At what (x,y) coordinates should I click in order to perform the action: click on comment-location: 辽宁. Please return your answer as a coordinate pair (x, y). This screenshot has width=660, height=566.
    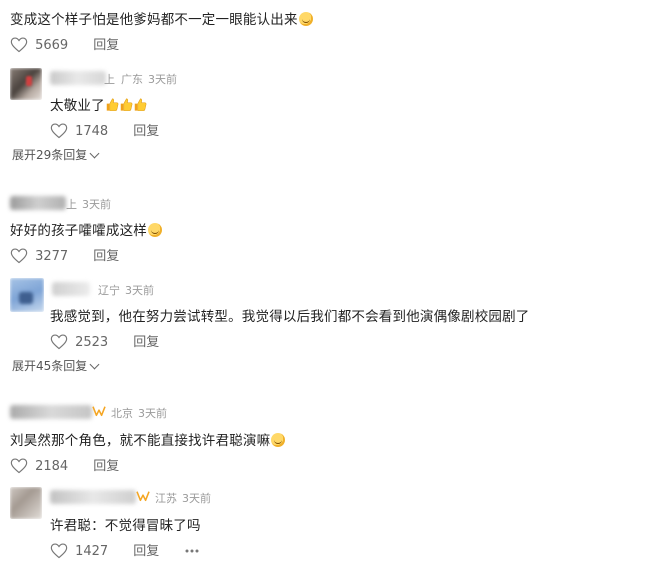
    Looking at the image, I should click on (109, 290).